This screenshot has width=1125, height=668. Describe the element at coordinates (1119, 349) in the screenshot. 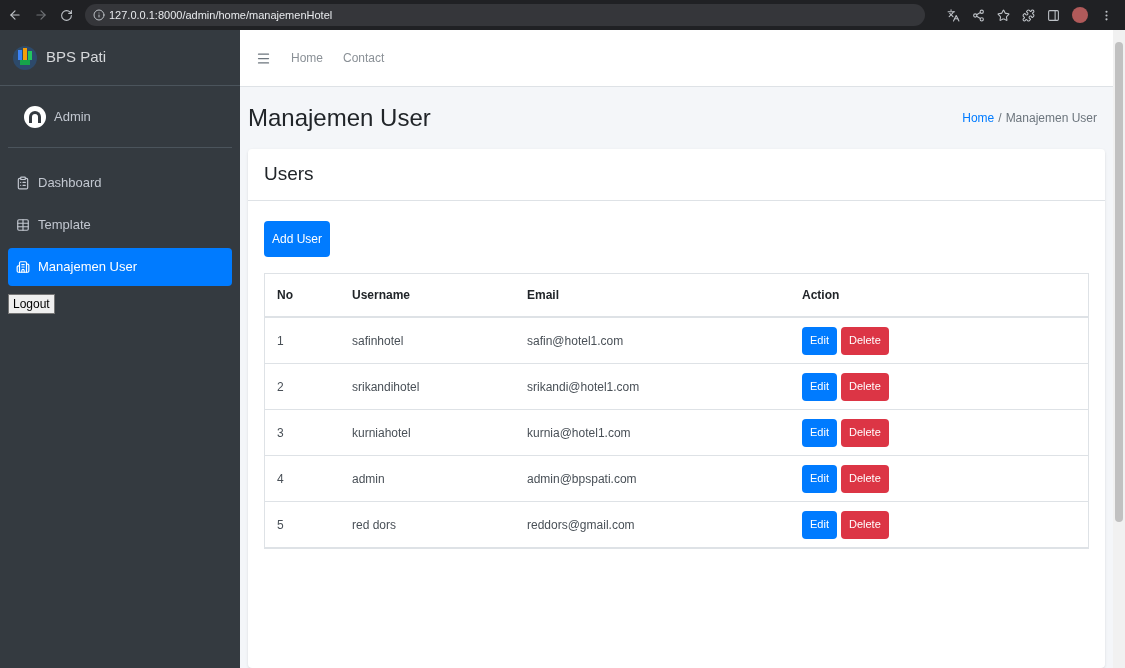

I see `scrollbar` at that location.